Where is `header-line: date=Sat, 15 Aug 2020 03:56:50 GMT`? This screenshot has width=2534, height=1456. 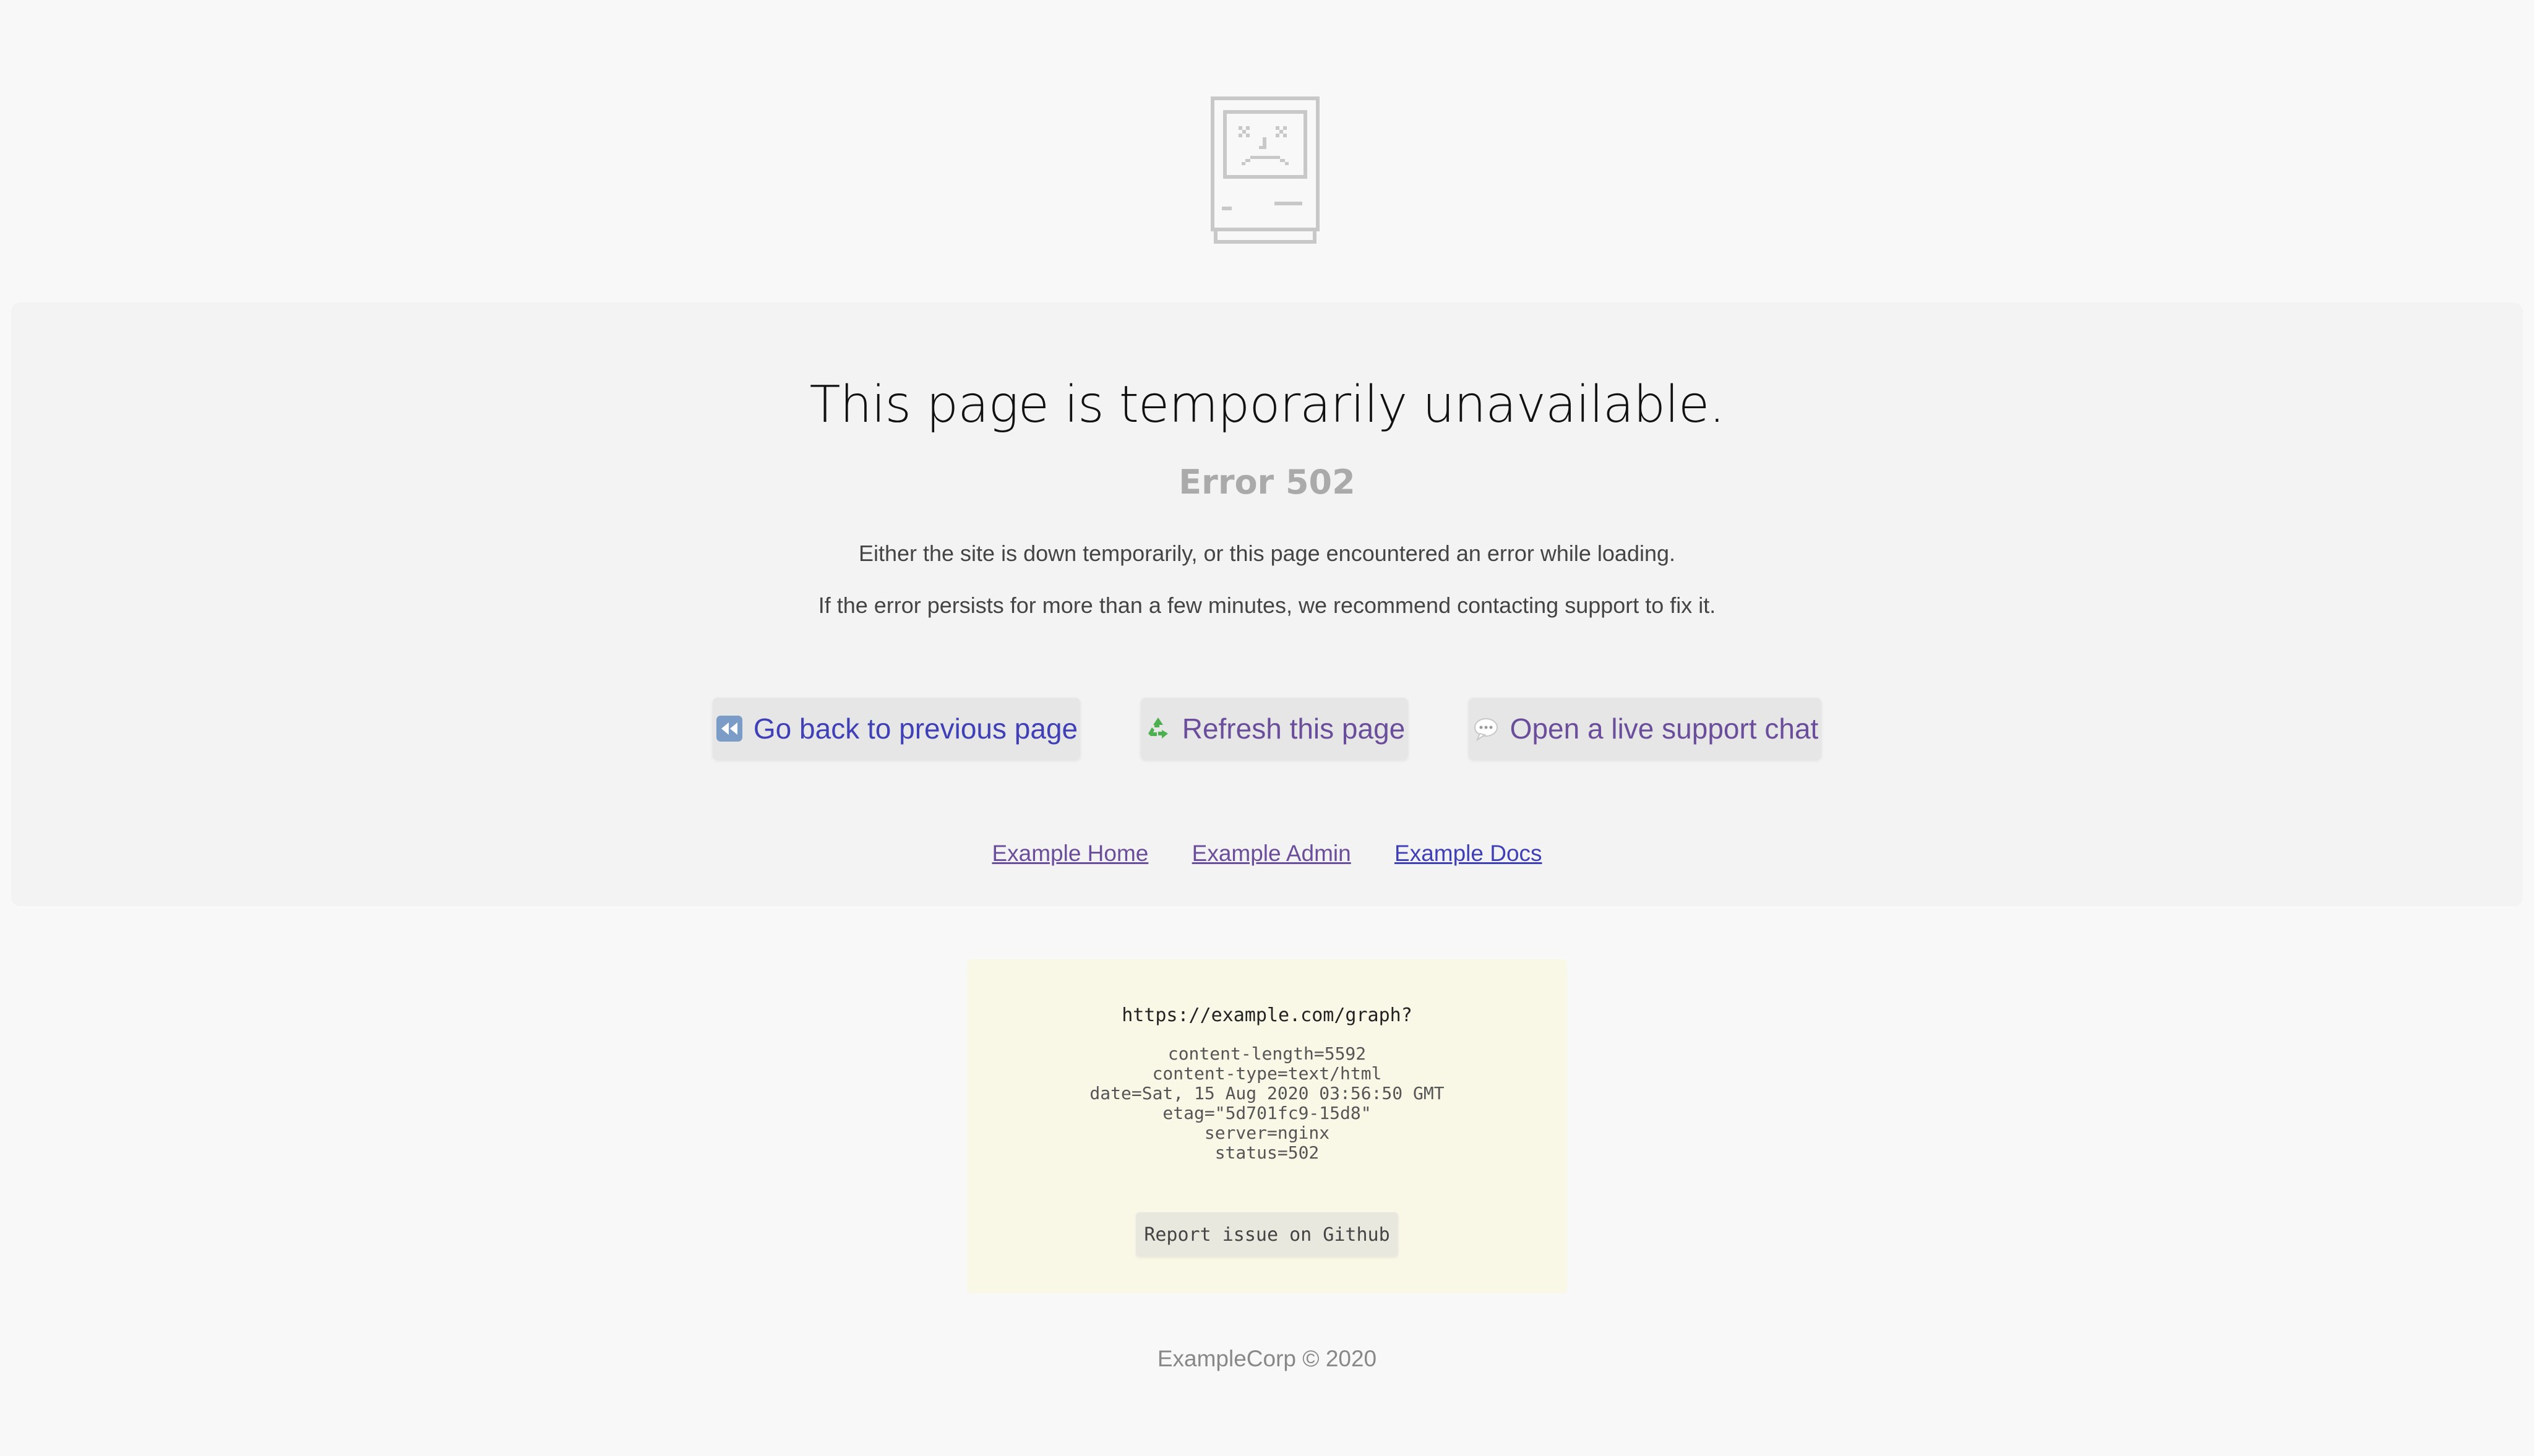 header-line: date=Sat, 15 Aug 2020 03:56:50 GMT is located at coordinates (1267, 1093).